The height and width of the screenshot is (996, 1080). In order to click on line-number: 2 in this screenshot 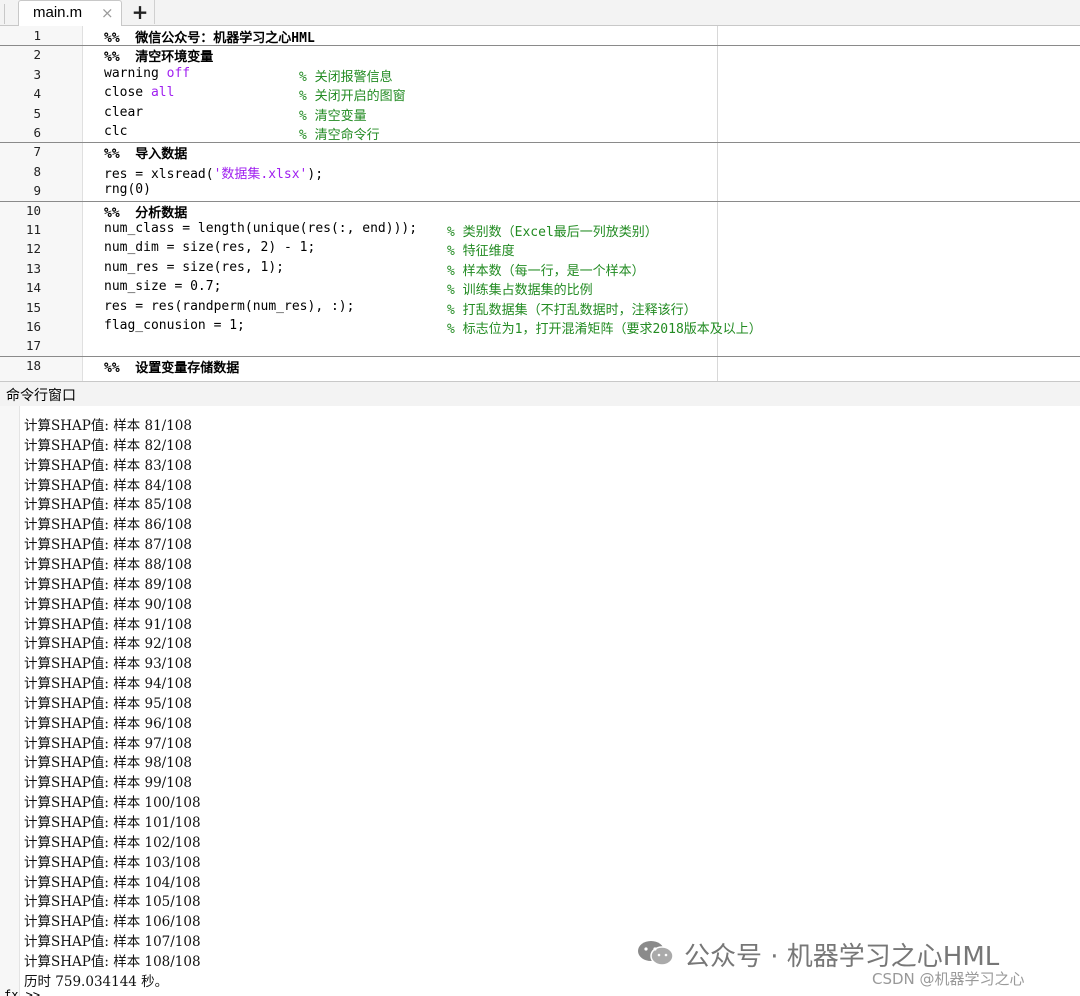, I will do `click(37, 55)`.